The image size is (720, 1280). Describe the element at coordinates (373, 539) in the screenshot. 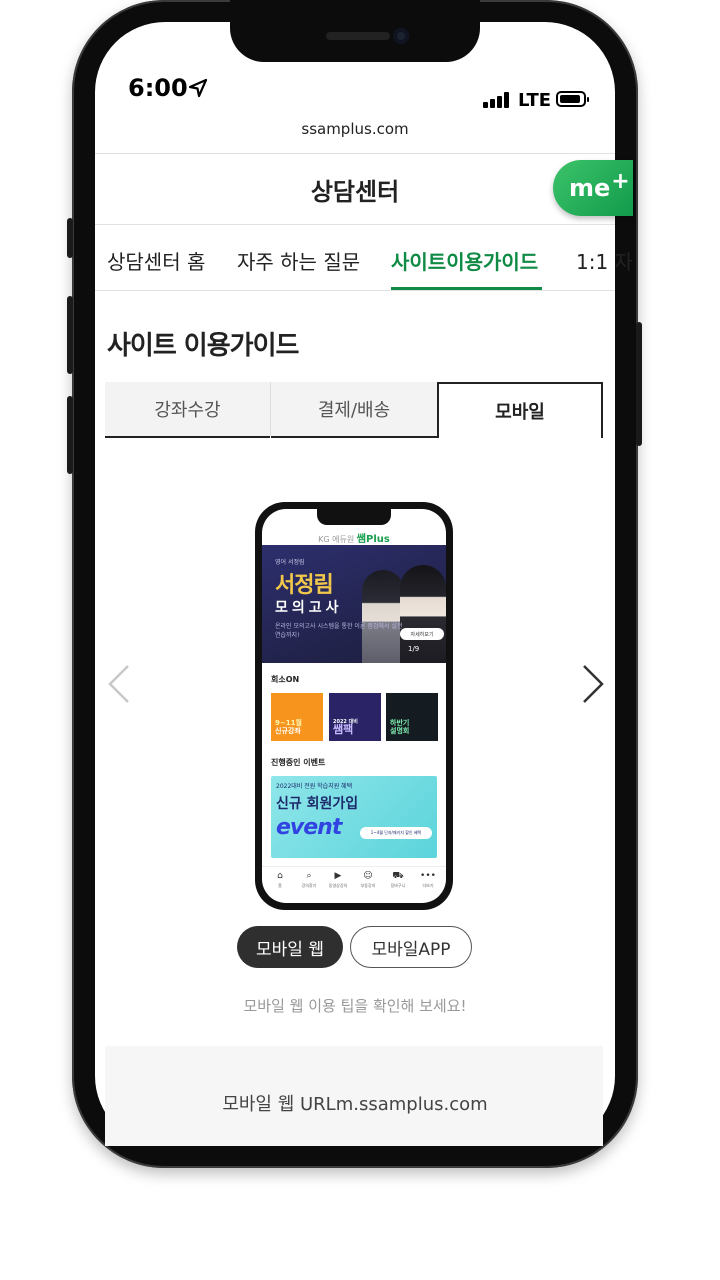

I see `mockup-brand-main: 쌤Plus` at that location.